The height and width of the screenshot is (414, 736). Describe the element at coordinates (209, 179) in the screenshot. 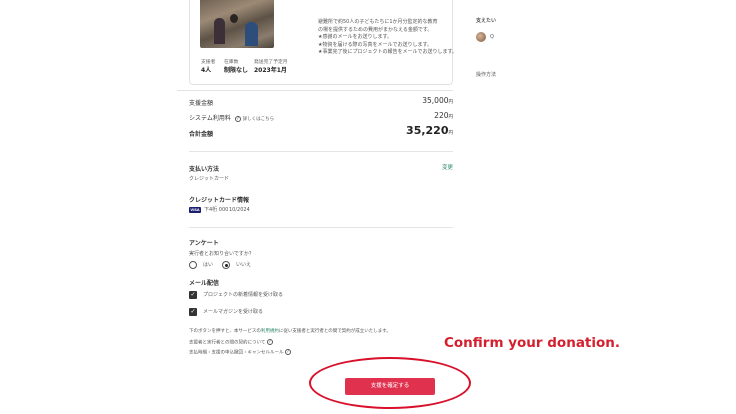

I see `payment-method: クレジットカード` at that location.